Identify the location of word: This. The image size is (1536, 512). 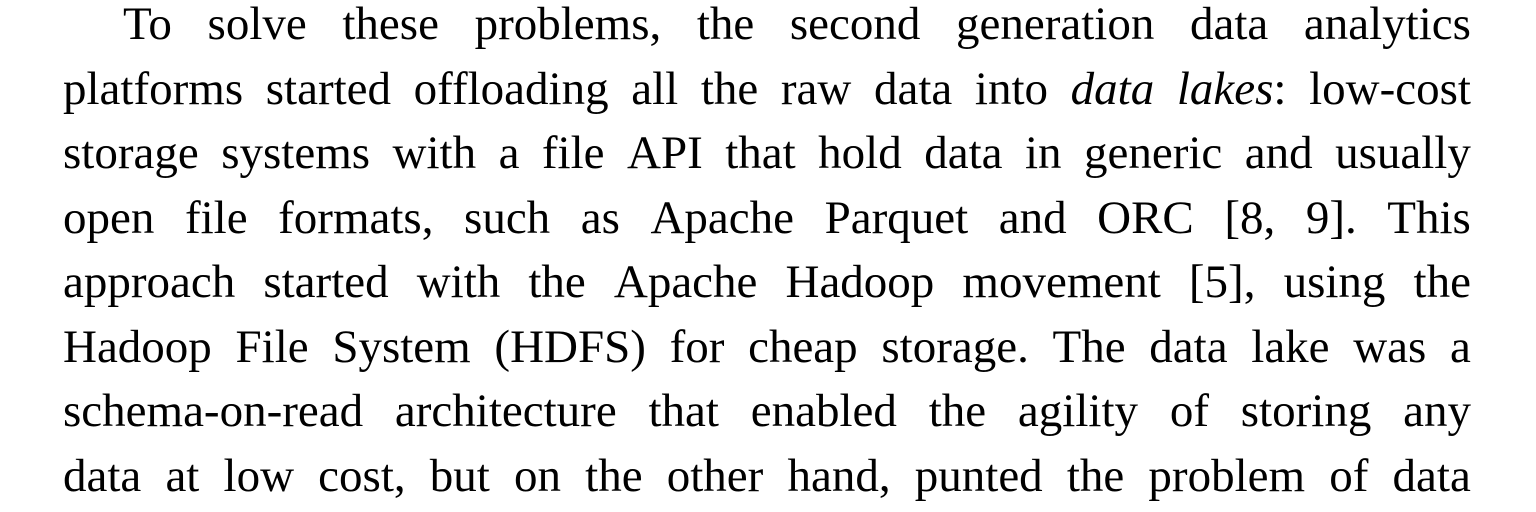
(1429, 218).